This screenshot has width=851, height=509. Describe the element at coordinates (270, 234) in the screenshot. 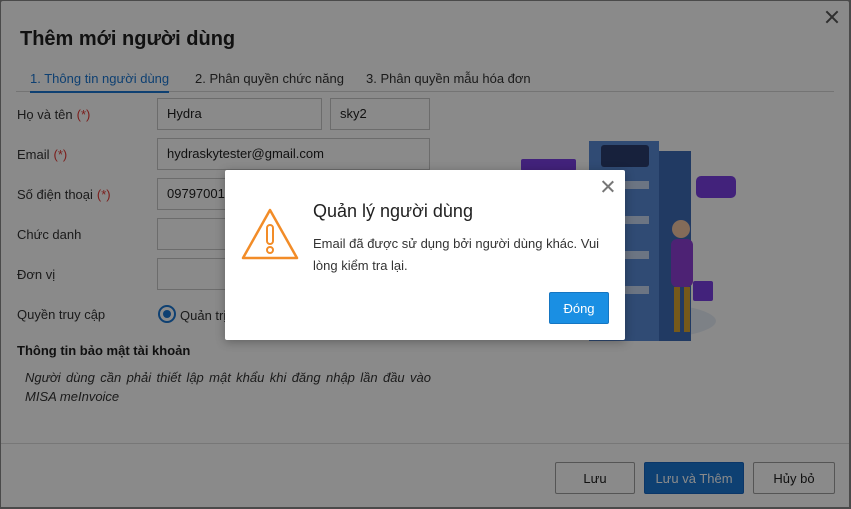

I see `warning-triangle-icon` at that location.